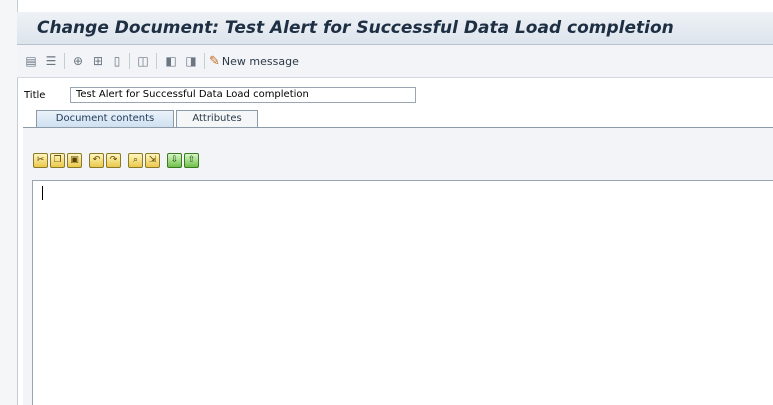  I want to click on import-icon: ⇩, so click(174, 160).